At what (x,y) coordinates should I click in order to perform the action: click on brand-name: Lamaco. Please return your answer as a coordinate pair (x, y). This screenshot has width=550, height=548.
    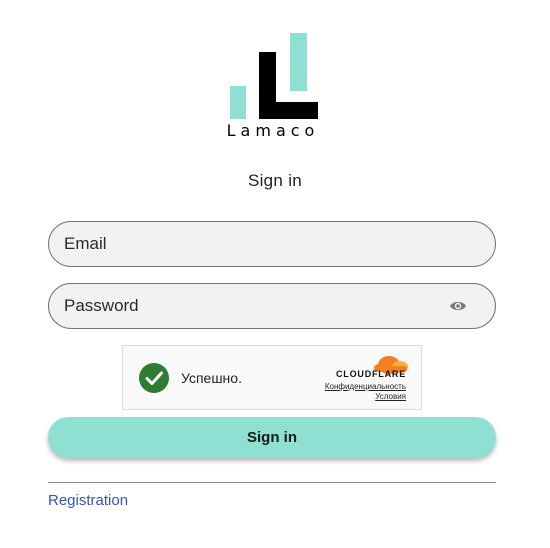
    Looking at the image, I should click on (273, 130).